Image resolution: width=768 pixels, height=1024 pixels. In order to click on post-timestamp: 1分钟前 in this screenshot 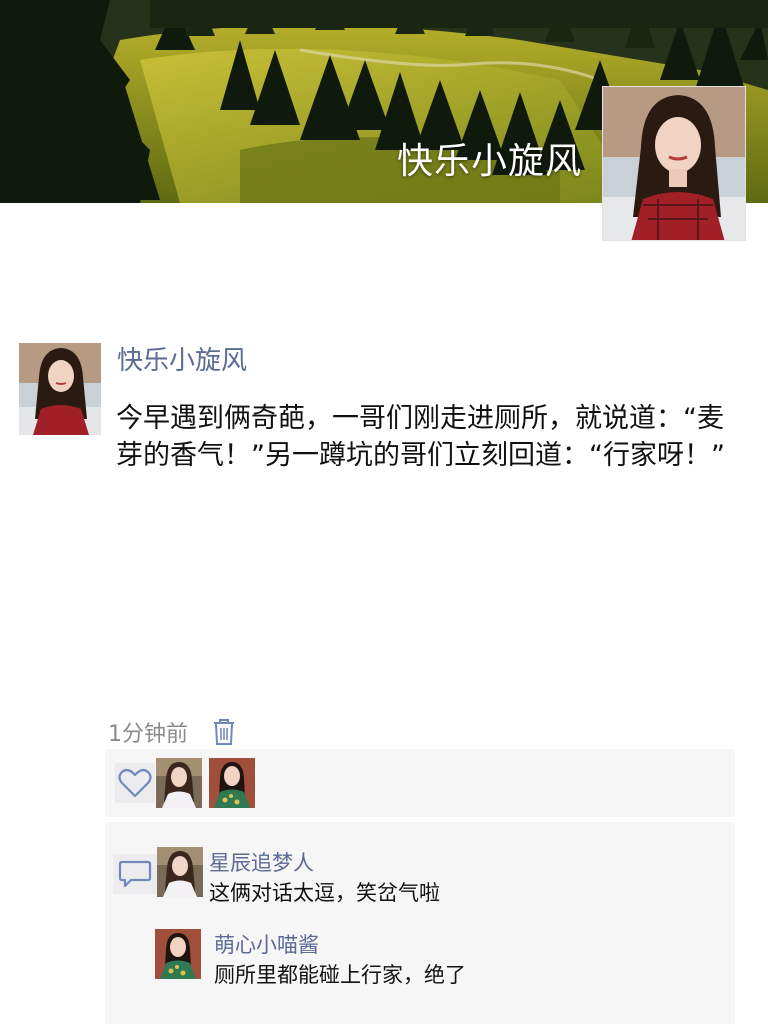, I will do `click(148, 734)`.